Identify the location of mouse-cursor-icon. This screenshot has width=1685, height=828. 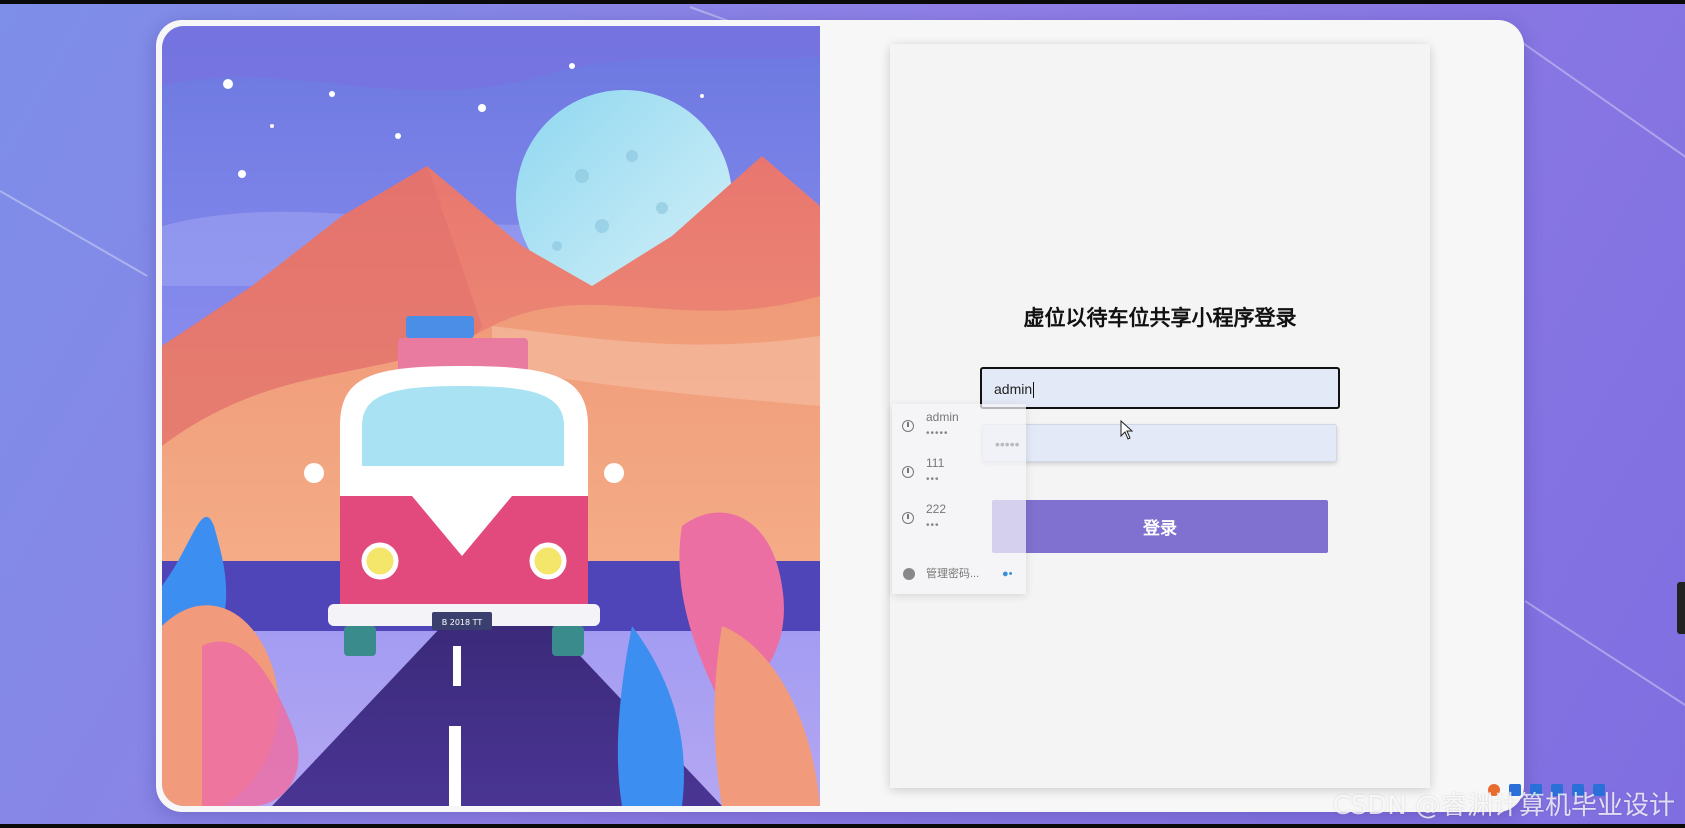
(1127, 430).